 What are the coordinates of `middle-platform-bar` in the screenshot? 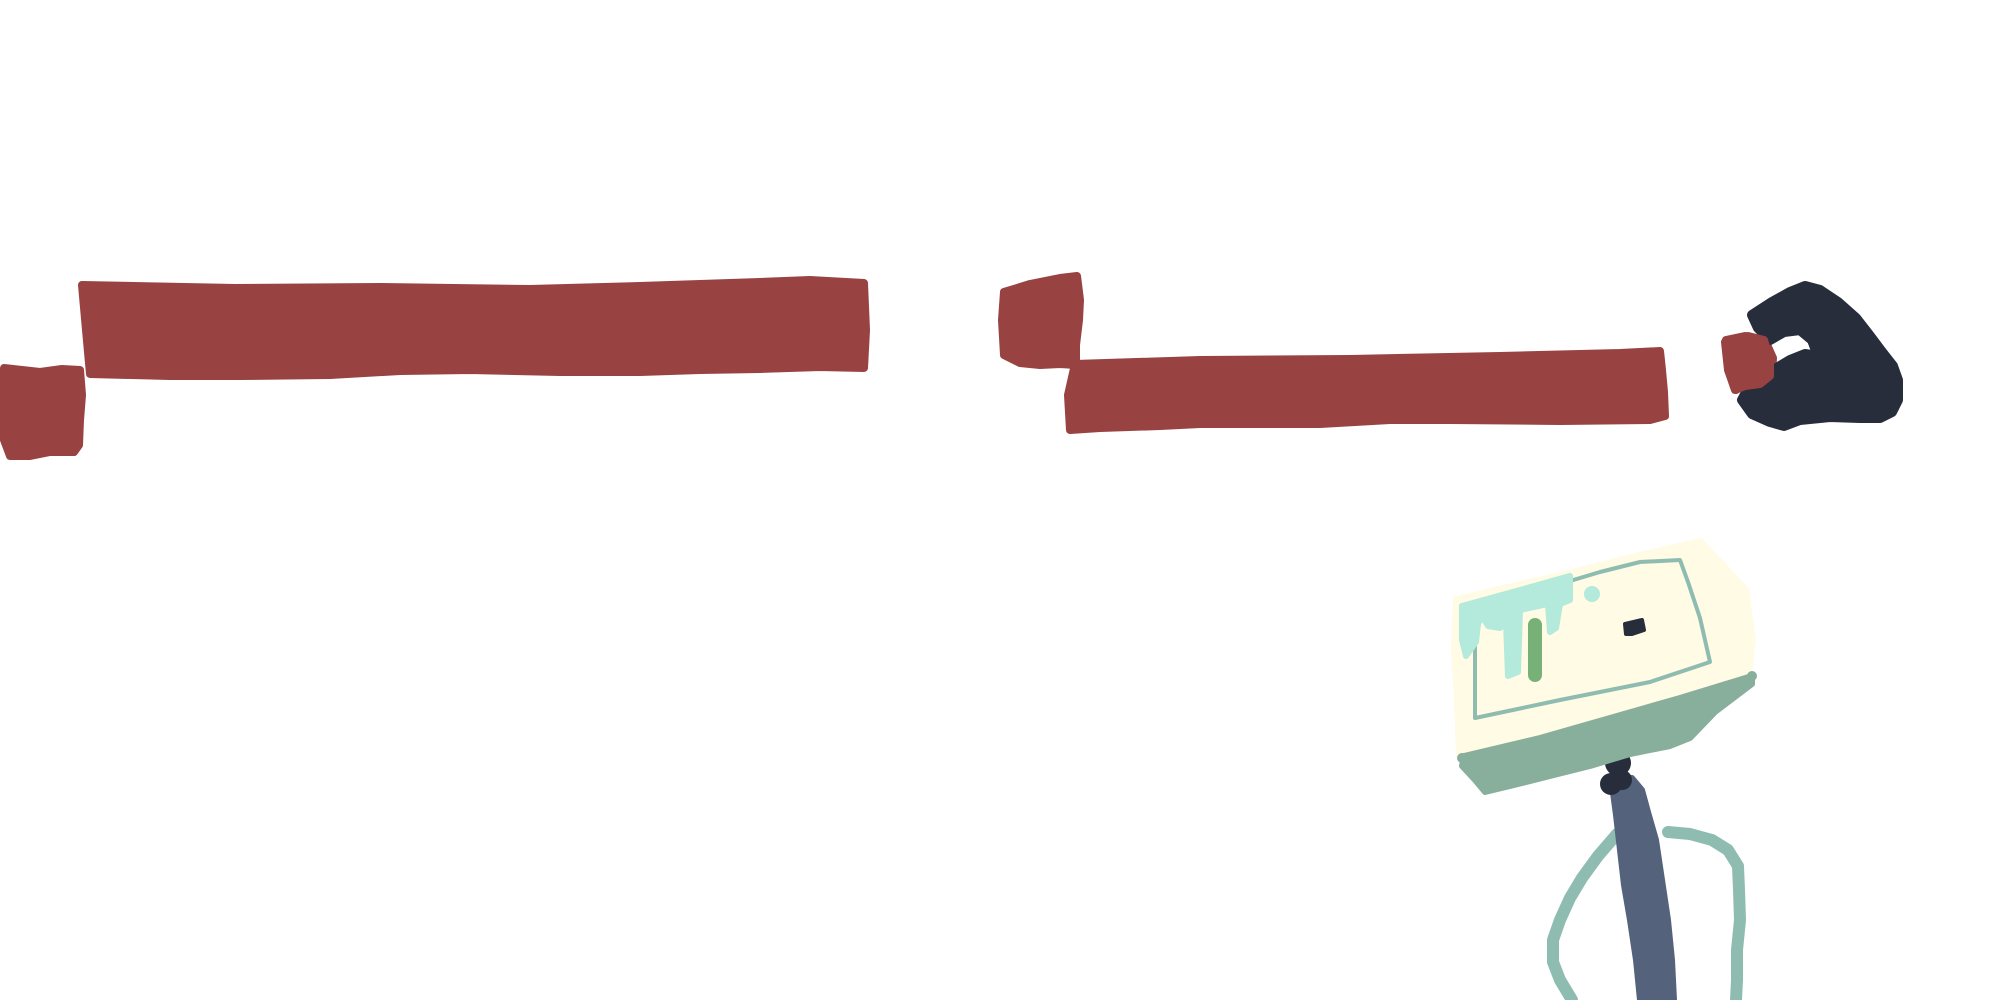 It's located at (1366, 390).